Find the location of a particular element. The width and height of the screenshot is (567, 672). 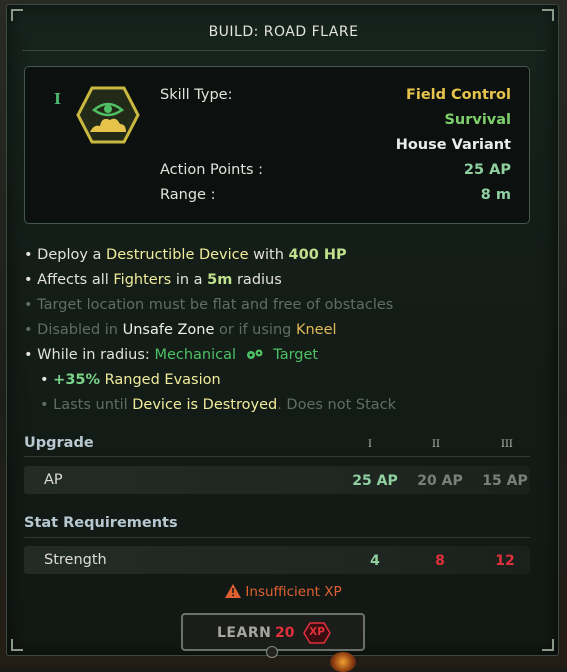

learn-cost: 20 is located at coordinates (285, 633).